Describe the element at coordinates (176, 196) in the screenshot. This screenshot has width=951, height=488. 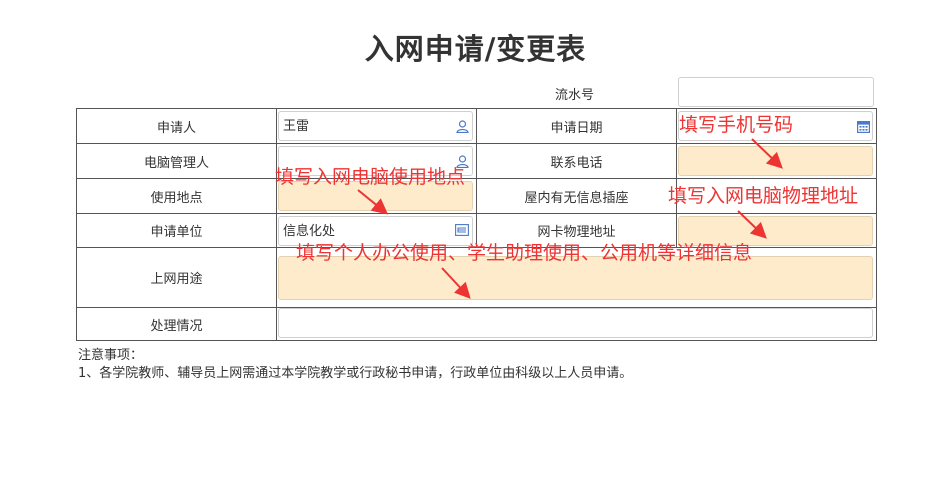
I see `location-label: 使用地点` at that location.